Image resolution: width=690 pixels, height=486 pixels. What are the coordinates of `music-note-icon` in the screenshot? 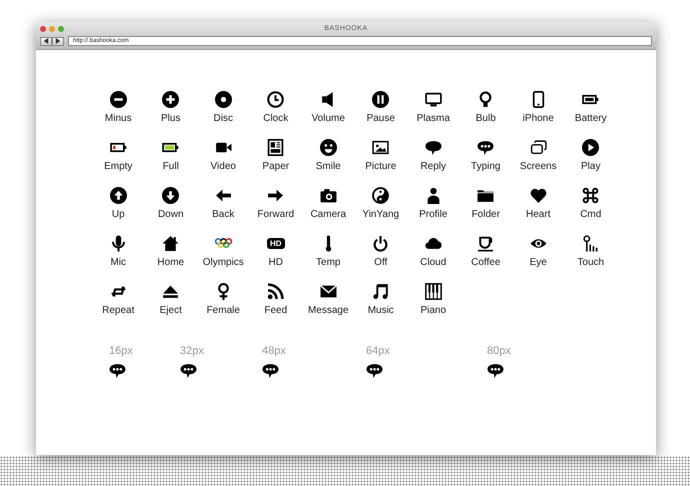 It's located at (381, 291).